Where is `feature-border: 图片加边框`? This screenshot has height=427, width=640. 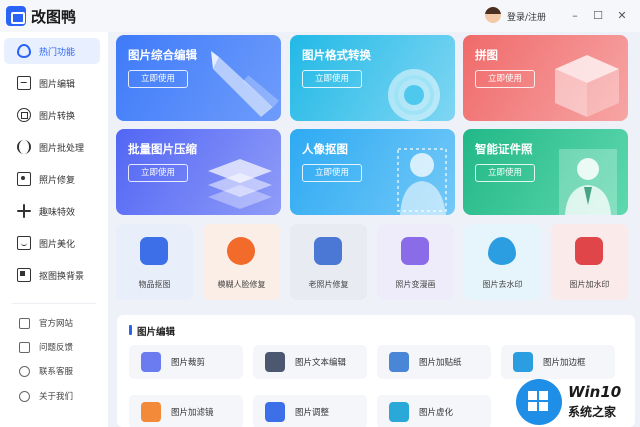
feature-border: 图片加边框 is located at coordinates (558, 362).